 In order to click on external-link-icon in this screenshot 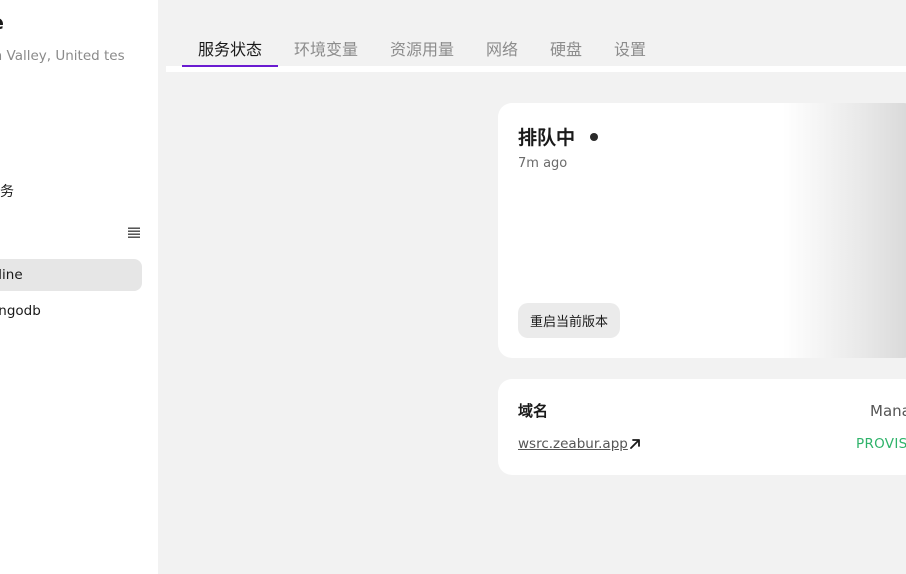, I will do `click(635, 444)`.